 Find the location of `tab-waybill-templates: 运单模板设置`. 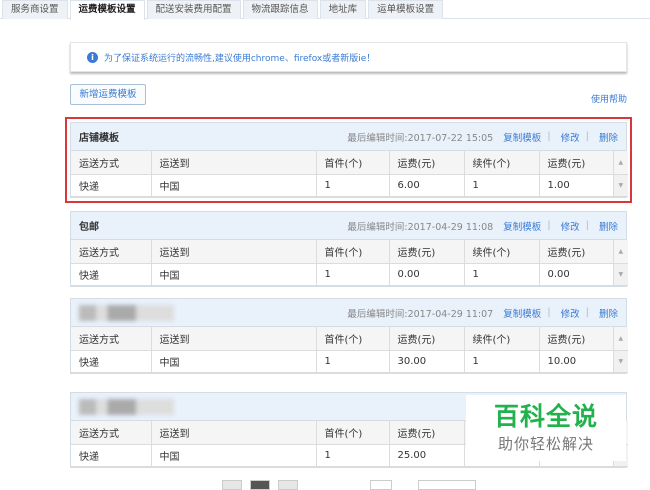

tab-waybill-templates: 运单模板设置 is located at coordinates (406, 9).